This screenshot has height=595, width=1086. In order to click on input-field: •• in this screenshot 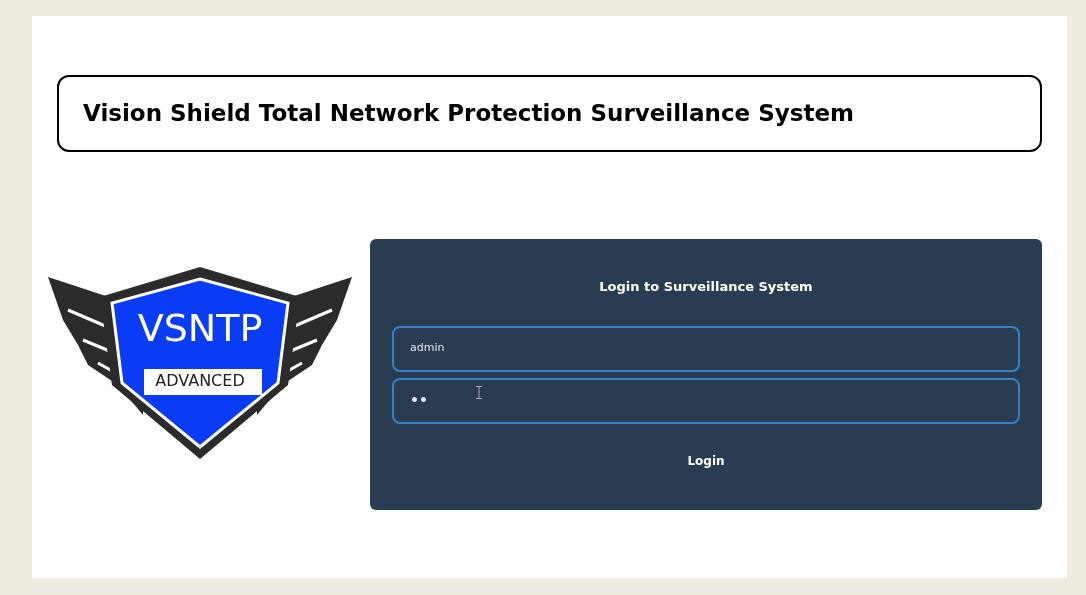, I will do `click(706, 400)`.